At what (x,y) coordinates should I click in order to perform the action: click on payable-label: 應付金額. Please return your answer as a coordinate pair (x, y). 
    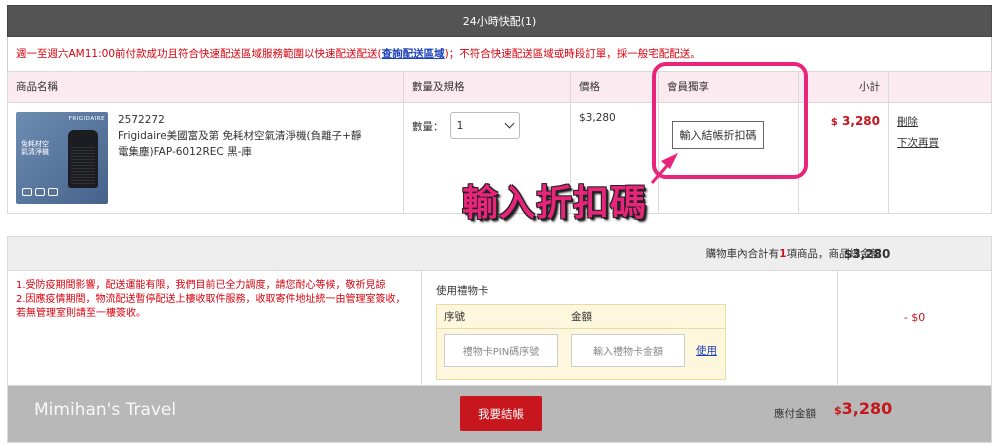
    Looking at the image, I should click on (795, 414).